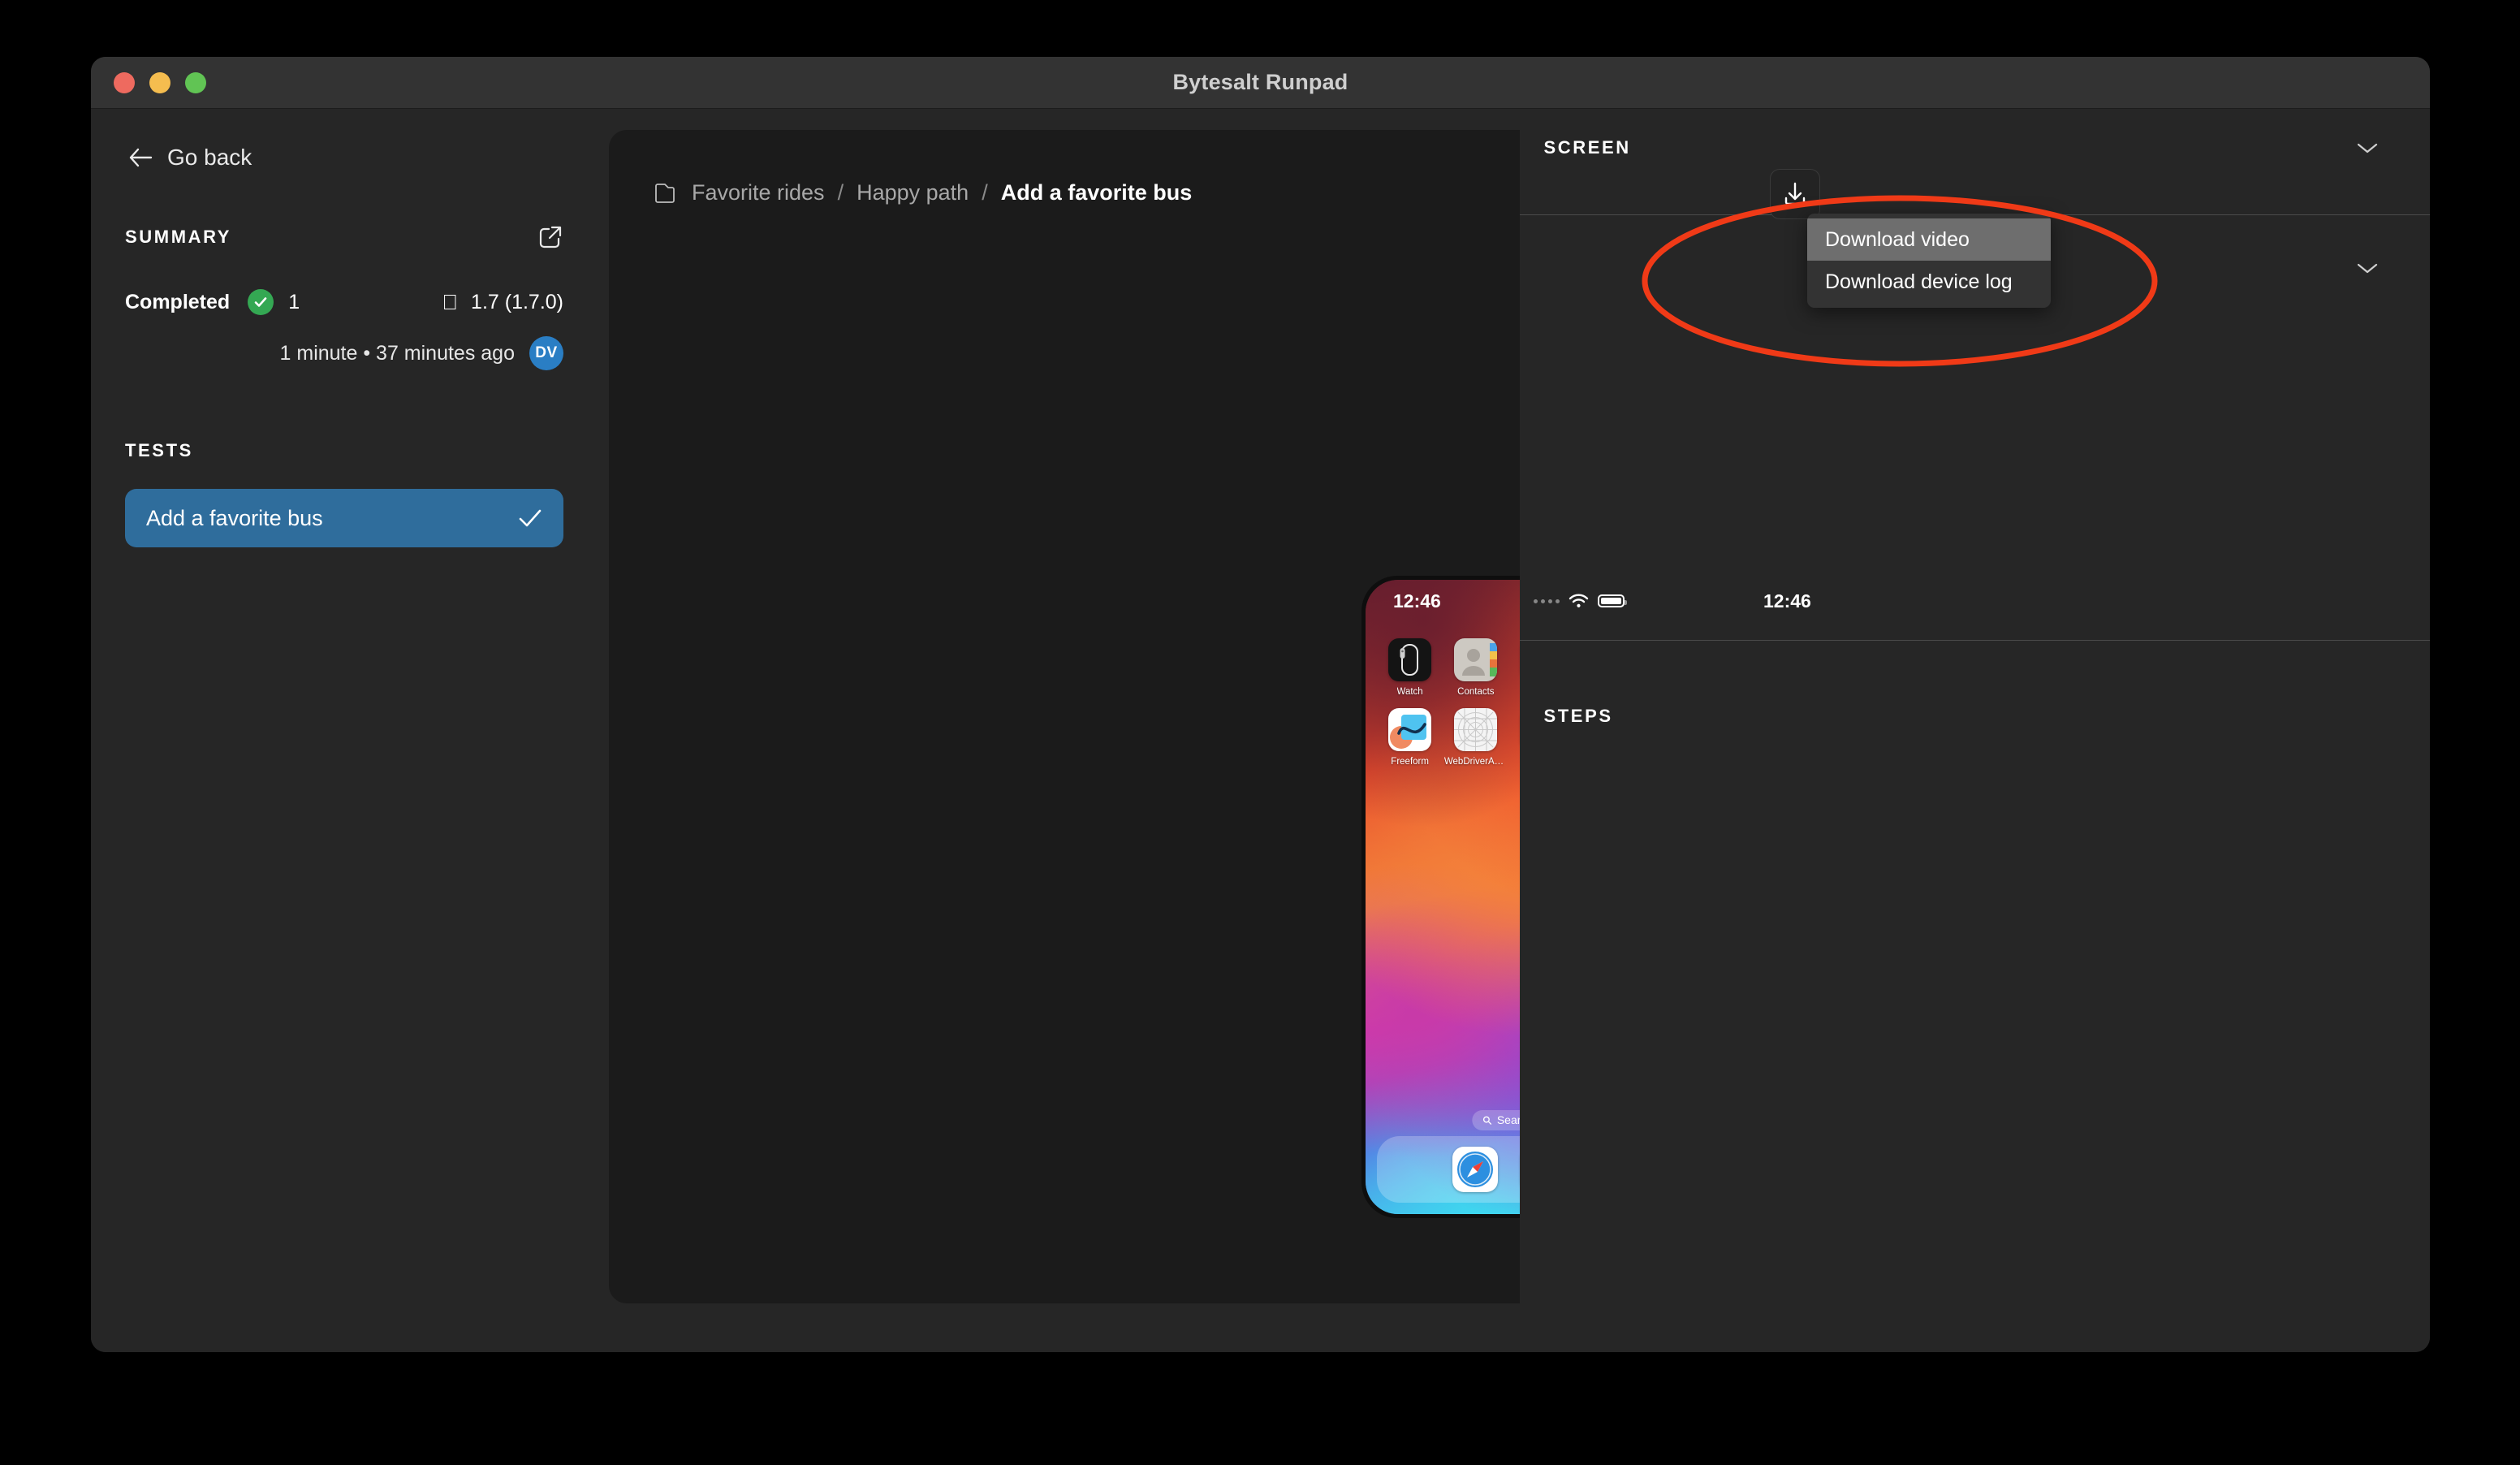 This screenshot has height=1465, width=2520. I want to click on download-icon, so click(1795, 193).